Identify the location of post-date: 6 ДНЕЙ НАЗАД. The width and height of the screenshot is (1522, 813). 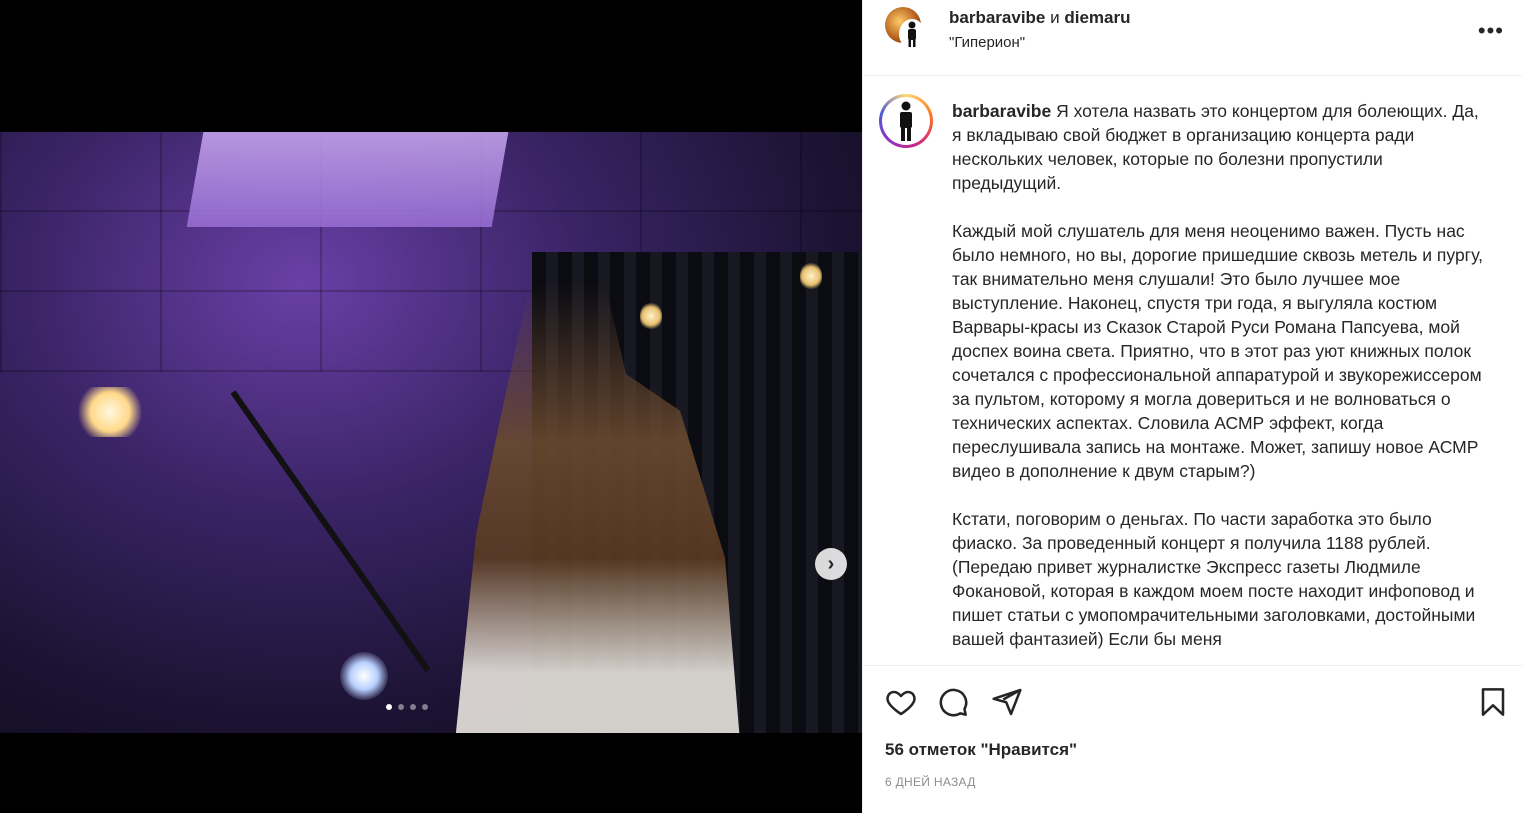
(930, 782).